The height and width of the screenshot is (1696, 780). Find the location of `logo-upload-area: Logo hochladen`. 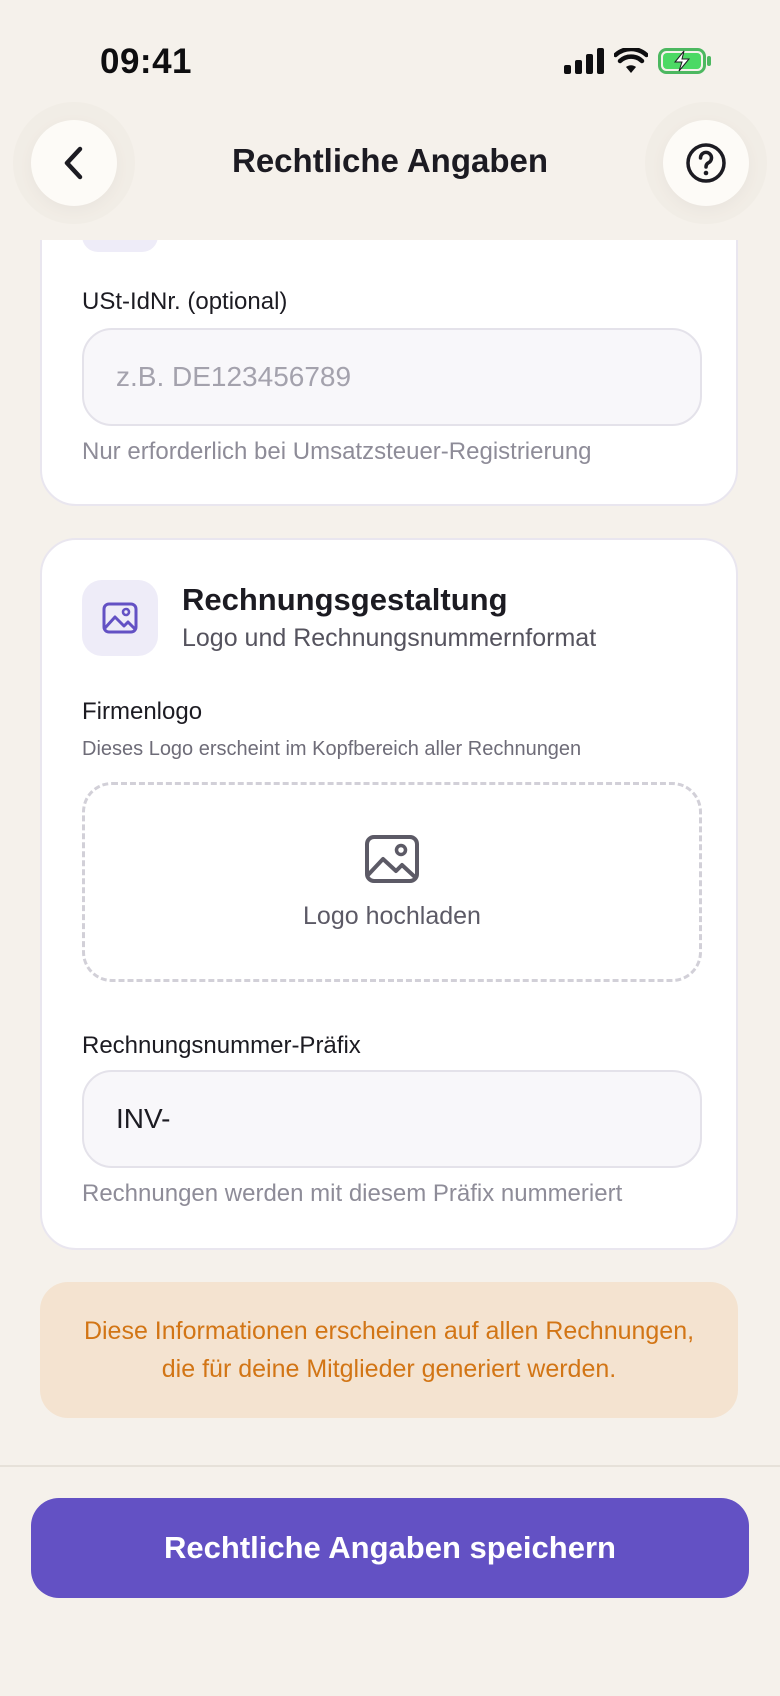

logo-upload-area: Logo hochladen is located at coordinates (392, 882).